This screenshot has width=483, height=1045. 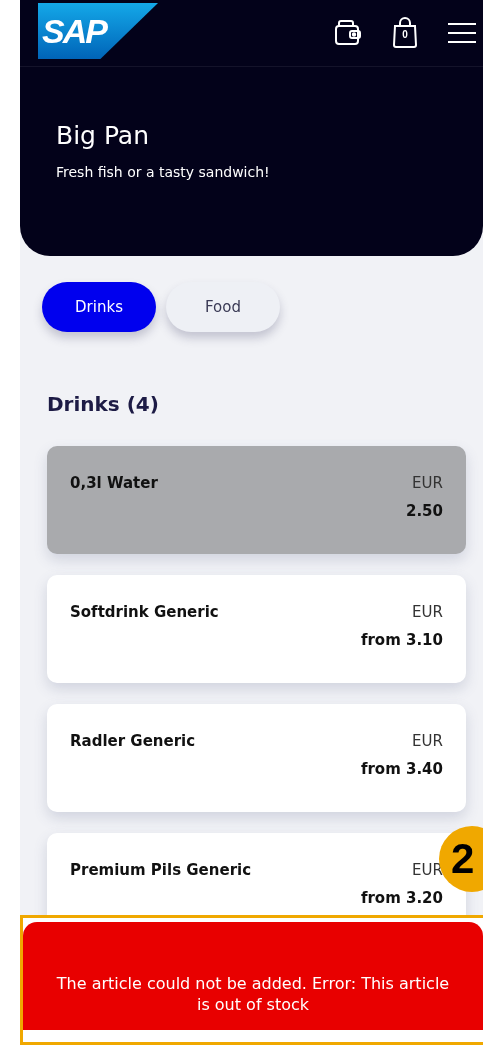 What do you see at coordinates (401, 898) in the screenshot?
I see `article-price: from 3.20` at bounding box center [401, 898].